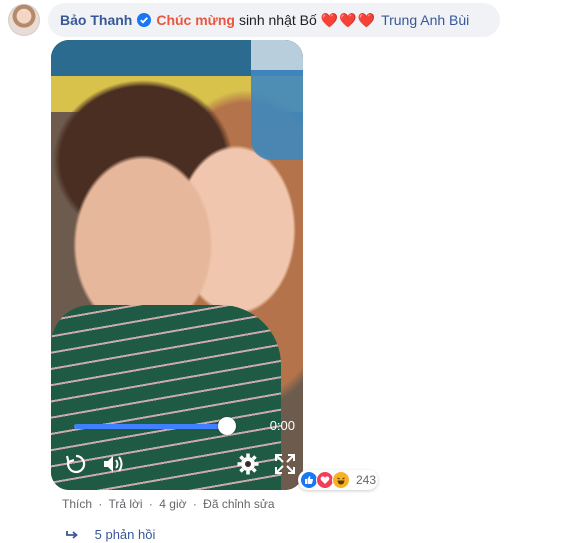 The width and height of the screenshot is (572, 543). I want to click on view-replies-link: 5 phản hồi, so click(110, 535).